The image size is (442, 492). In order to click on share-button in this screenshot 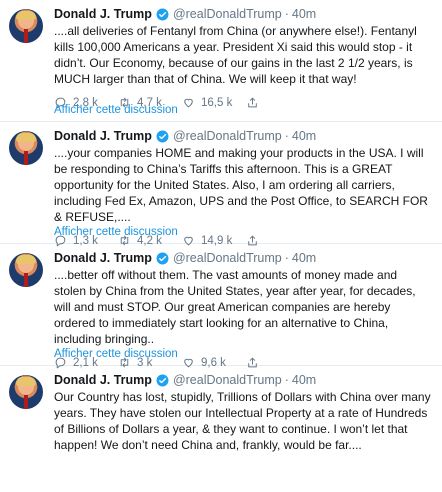, I will do `click(256, 102)`.